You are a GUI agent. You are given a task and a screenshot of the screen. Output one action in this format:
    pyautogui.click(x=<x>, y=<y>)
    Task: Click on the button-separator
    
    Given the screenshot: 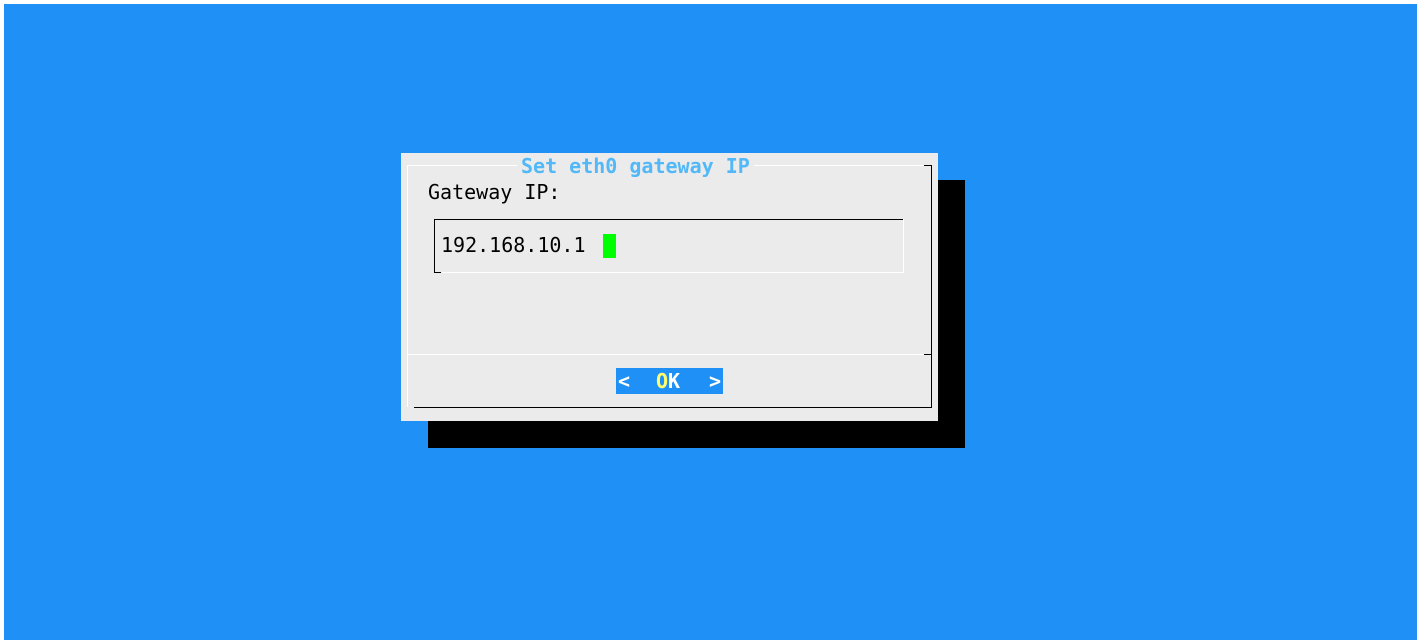 What is the action you would take?
    pyautogui.click(x=669, y=354)
    